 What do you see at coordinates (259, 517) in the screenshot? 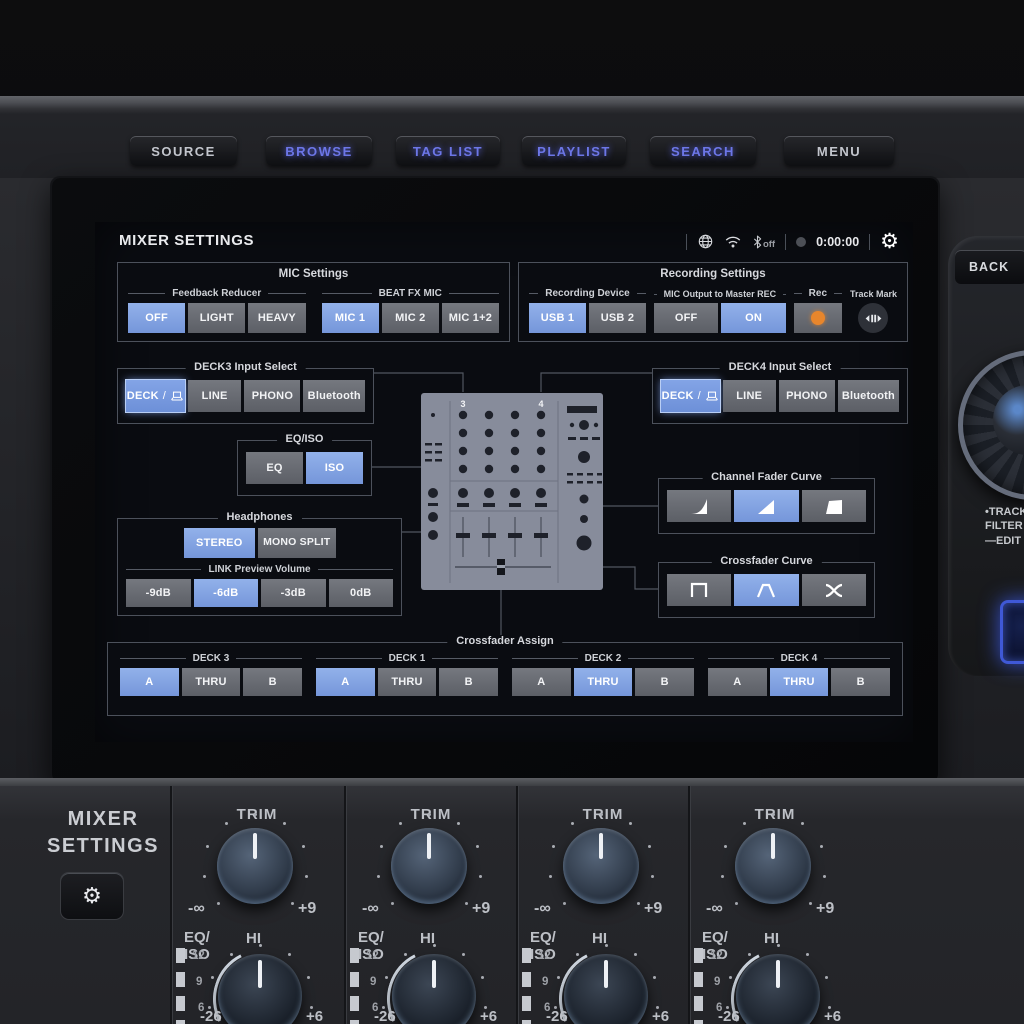
I see `panel-title: Headphones` at bounding box center [259, 517].